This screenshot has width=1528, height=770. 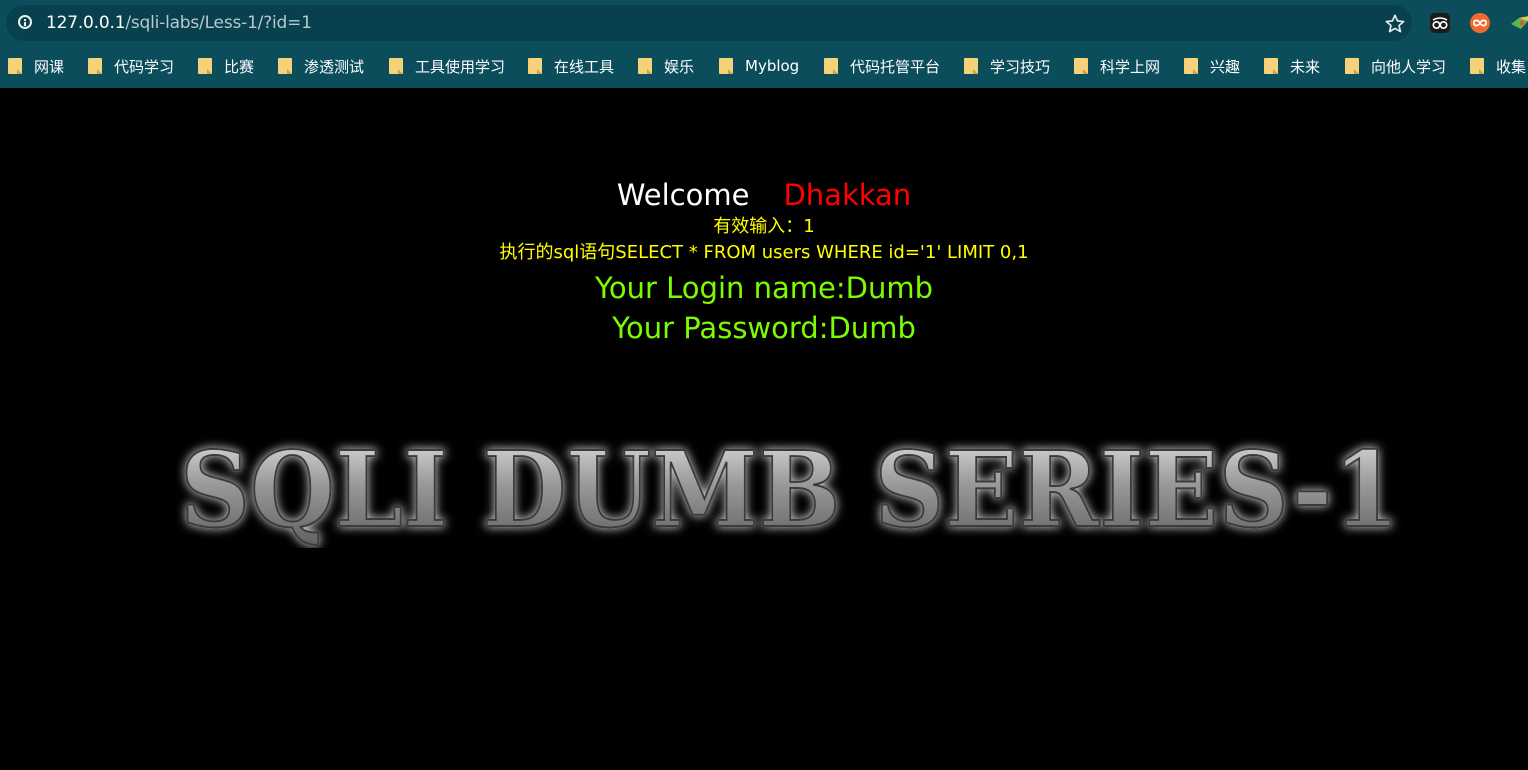 I want to click on bookmark-item: 比赛, so click(x=226, y=66).